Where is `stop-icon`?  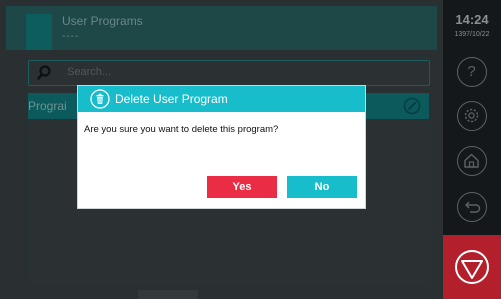
stop-icon is located at coordinates (472, 267).